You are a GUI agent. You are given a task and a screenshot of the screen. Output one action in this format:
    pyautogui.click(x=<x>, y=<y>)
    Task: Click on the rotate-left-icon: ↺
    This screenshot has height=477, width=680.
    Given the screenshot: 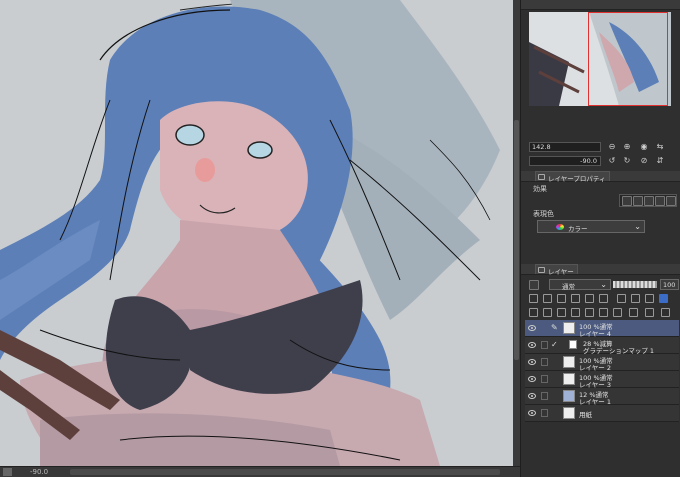 What is the action you would take?
    pyautogui.click(x=612, y=161)
    